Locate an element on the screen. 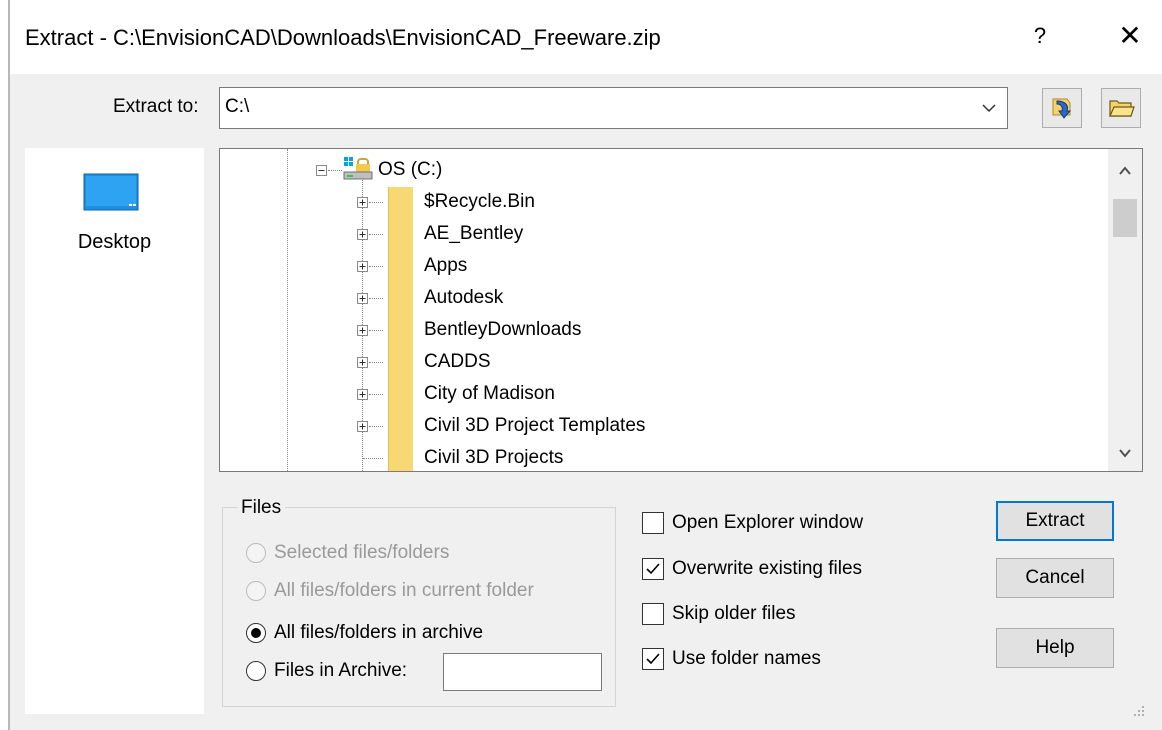 The height and width of the screenshot is (730, 1162). radio-files-in-archive is located at coordinates (256, 671).